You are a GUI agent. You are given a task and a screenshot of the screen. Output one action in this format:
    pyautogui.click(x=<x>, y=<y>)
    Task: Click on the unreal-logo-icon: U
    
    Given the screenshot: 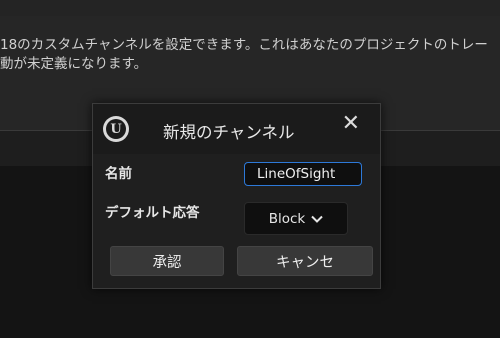 What is the action you would take?
    pyautogui.click(x=116, y=129)
    